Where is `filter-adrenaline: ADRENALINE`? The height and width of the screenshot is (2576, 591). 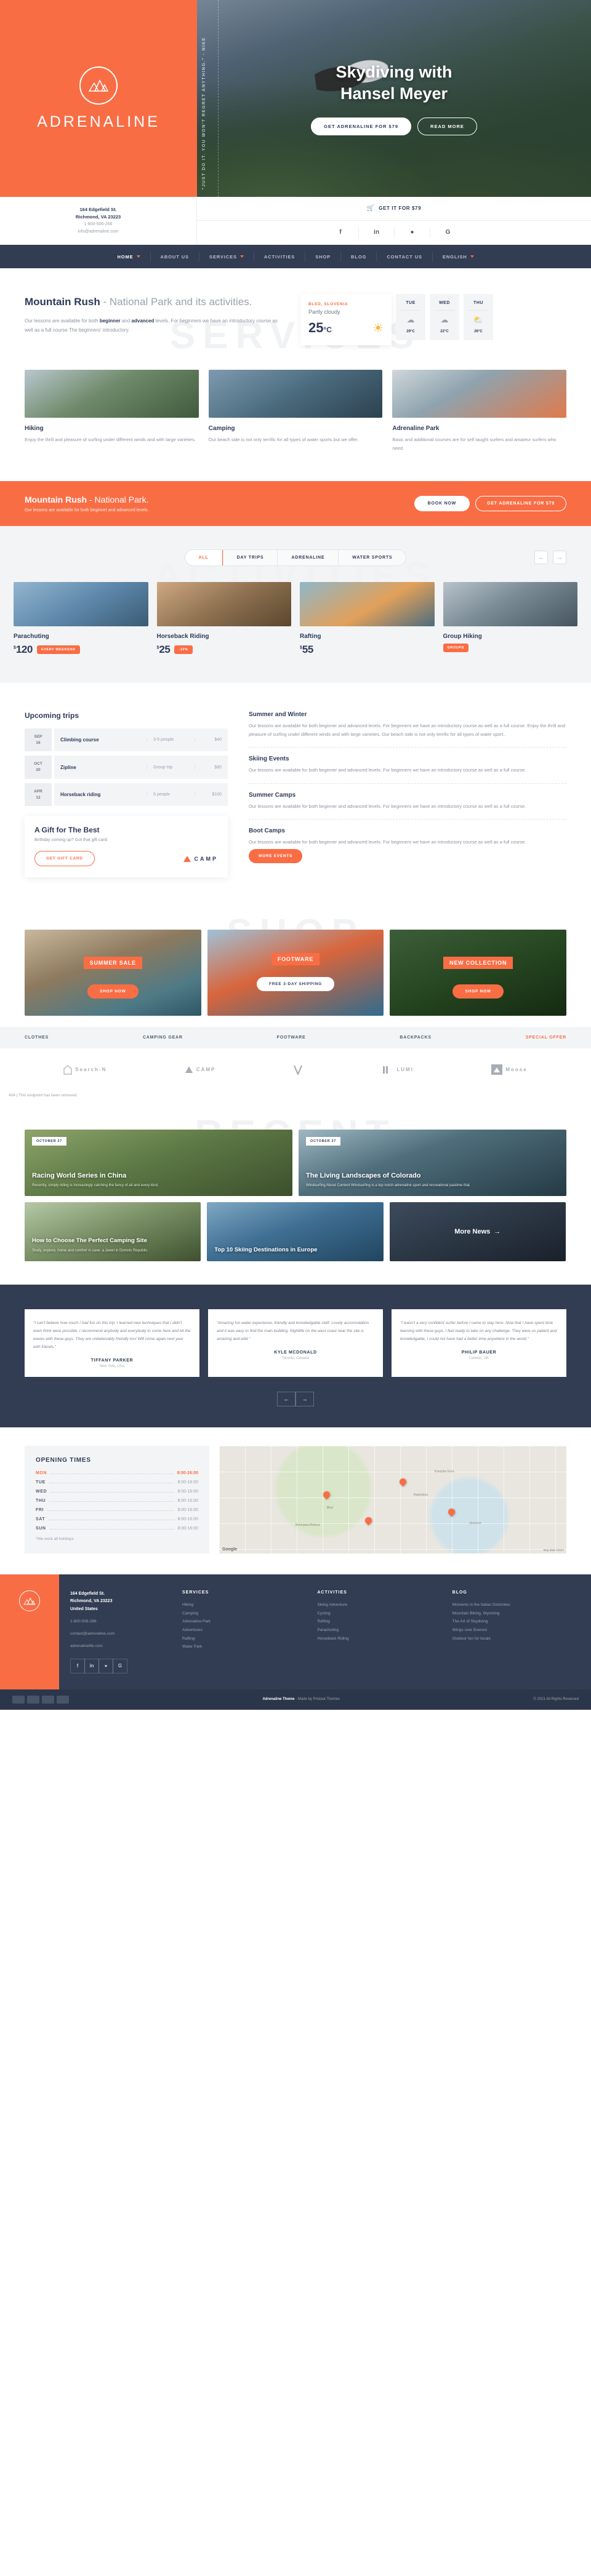
filter-adrenaline: ADRENALINE is located at coordinates (307, 557).